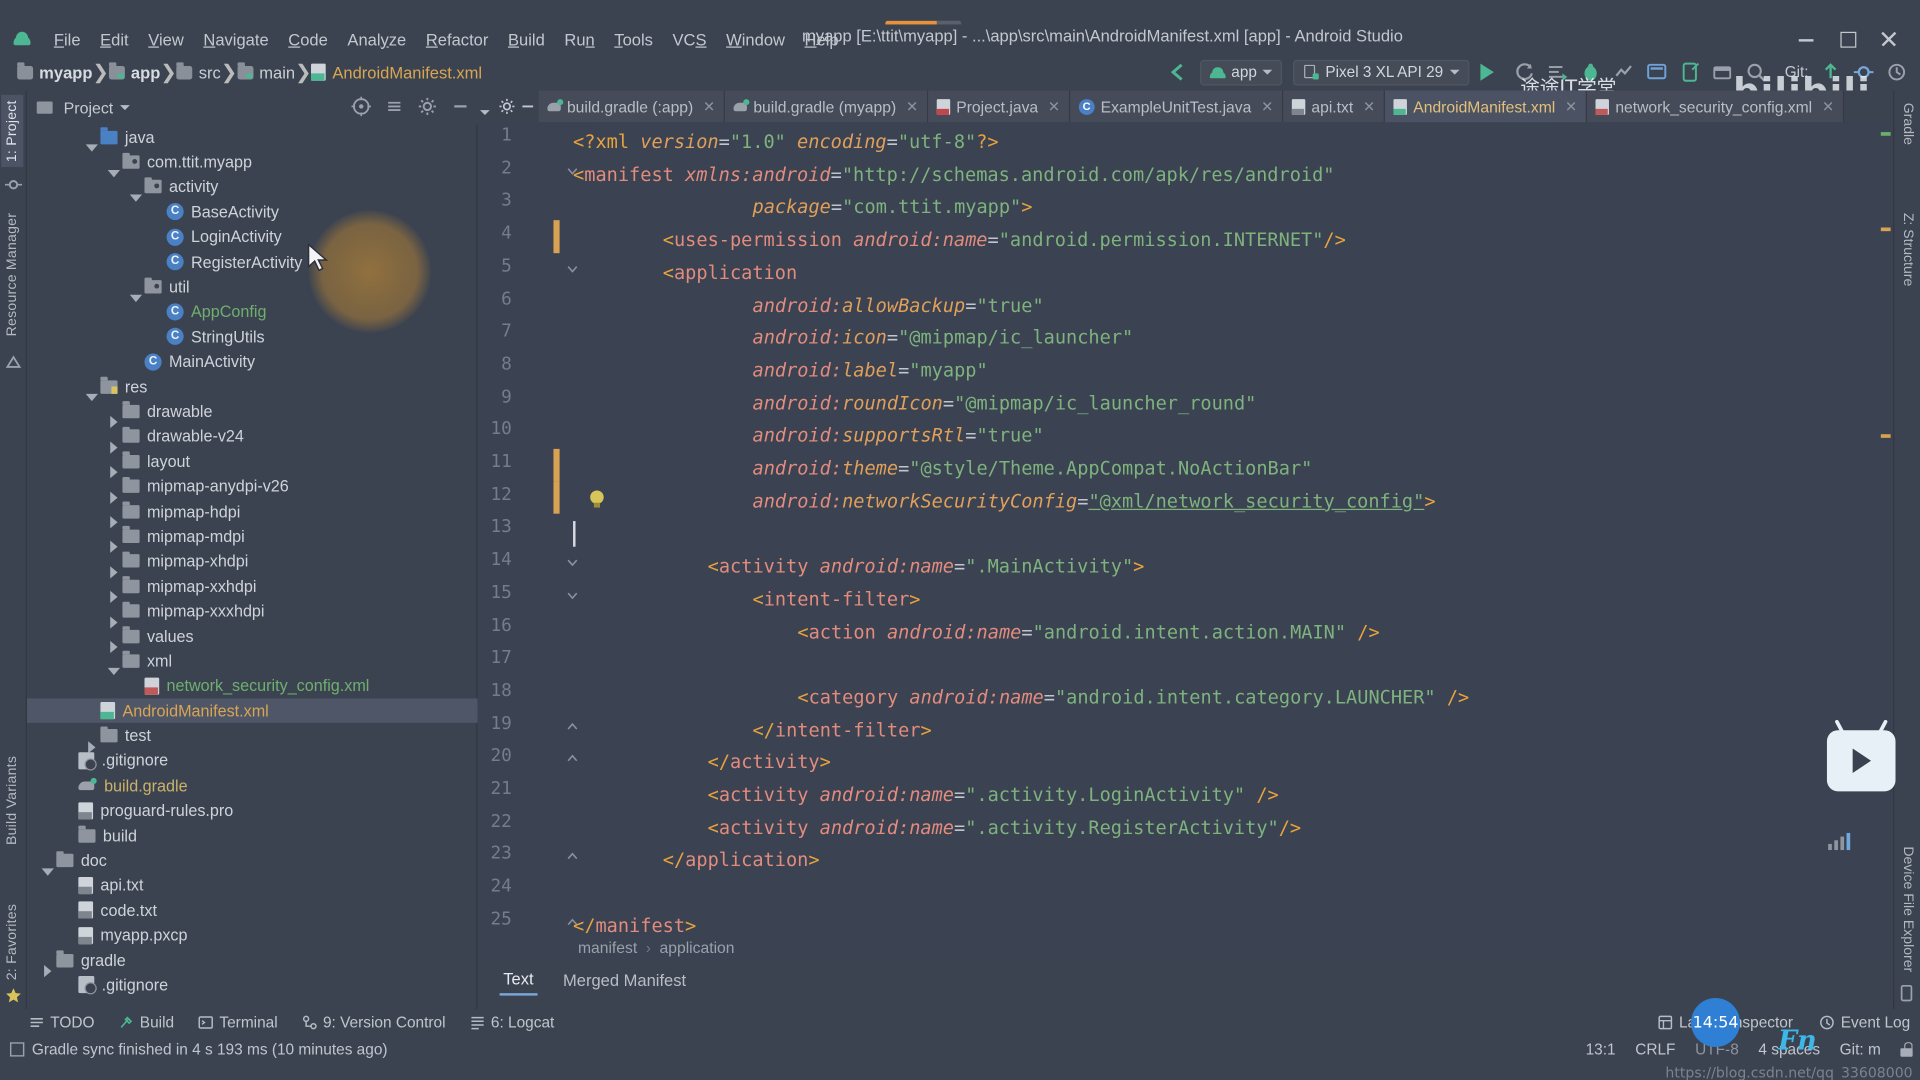 Image resolution: width=1920 pixels, height=1080 pixels. What do you see at coordinates (67, 39) in the screenshot?
I see `menu-file: File` at bounding box center [67, 39].